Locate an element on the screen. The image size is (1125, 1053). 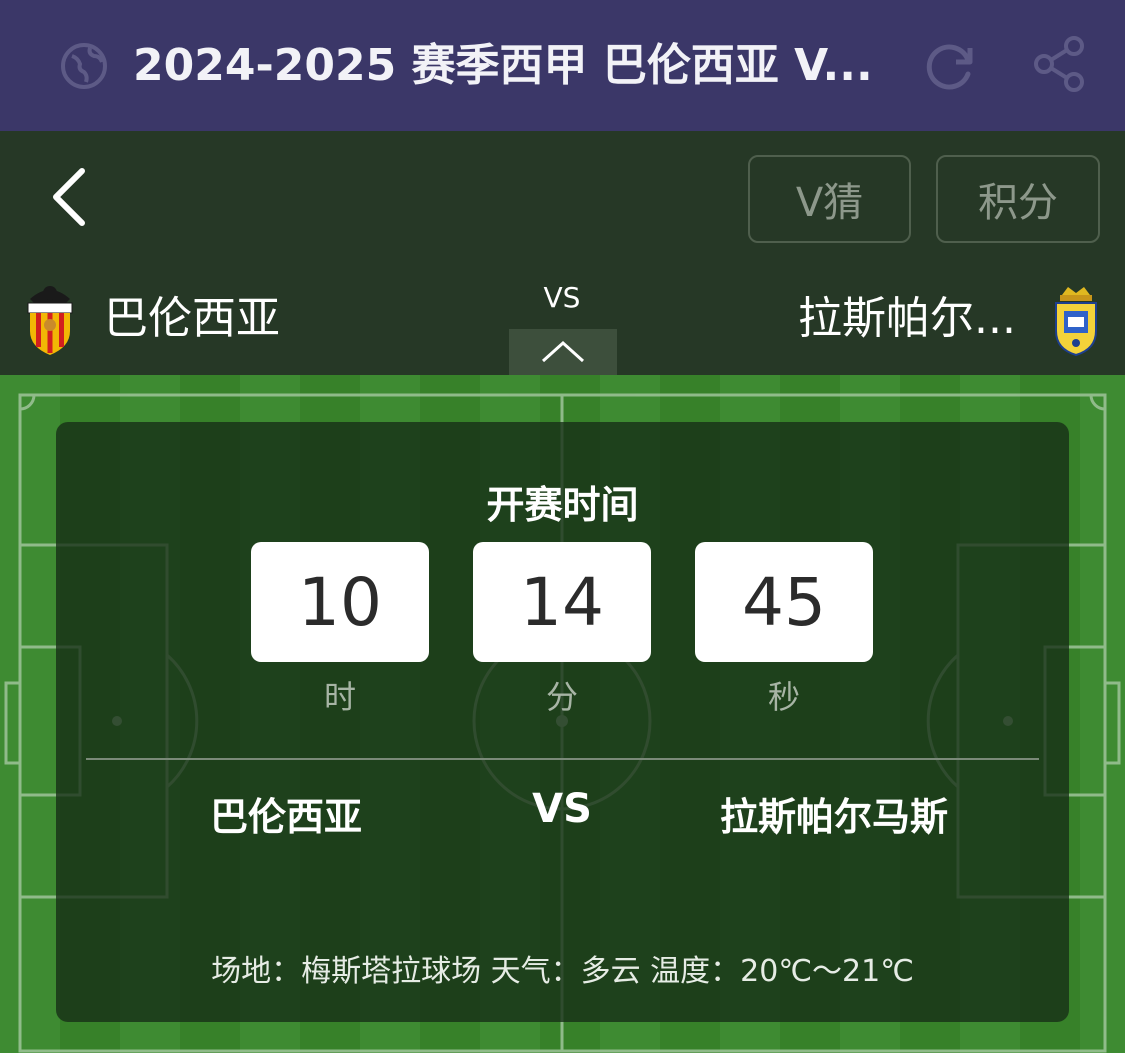
hours-unit-label: 时 is located at coordinates (339, 697).